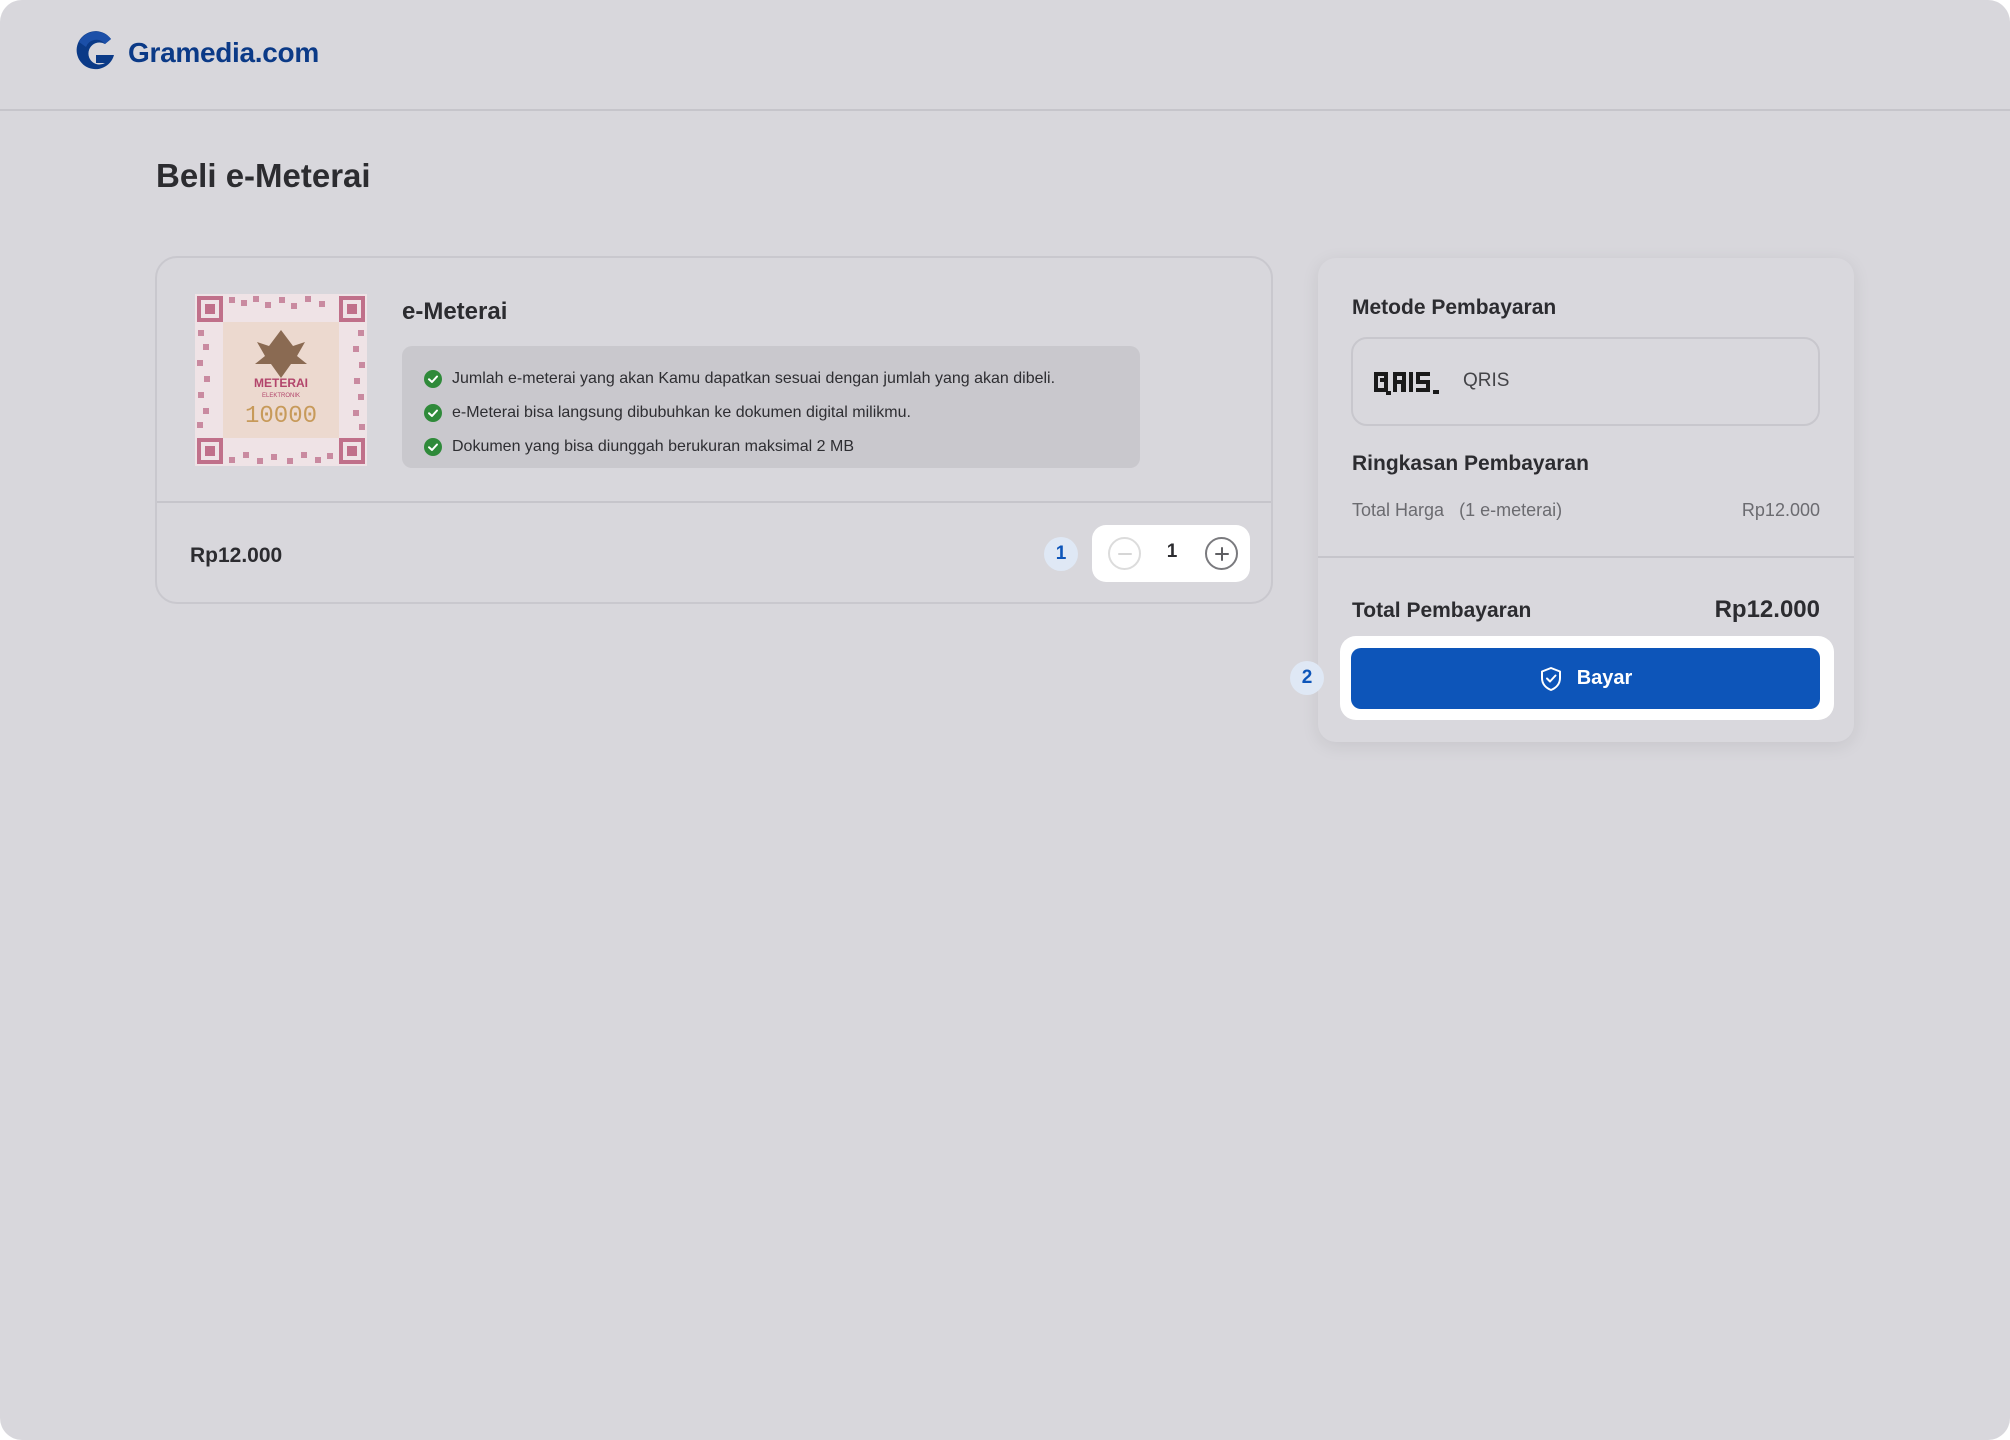  What do you see at coordinates (95, 50) in the screenshot?
I see `gramedia-g-icon` at bounding box center [95, 50].